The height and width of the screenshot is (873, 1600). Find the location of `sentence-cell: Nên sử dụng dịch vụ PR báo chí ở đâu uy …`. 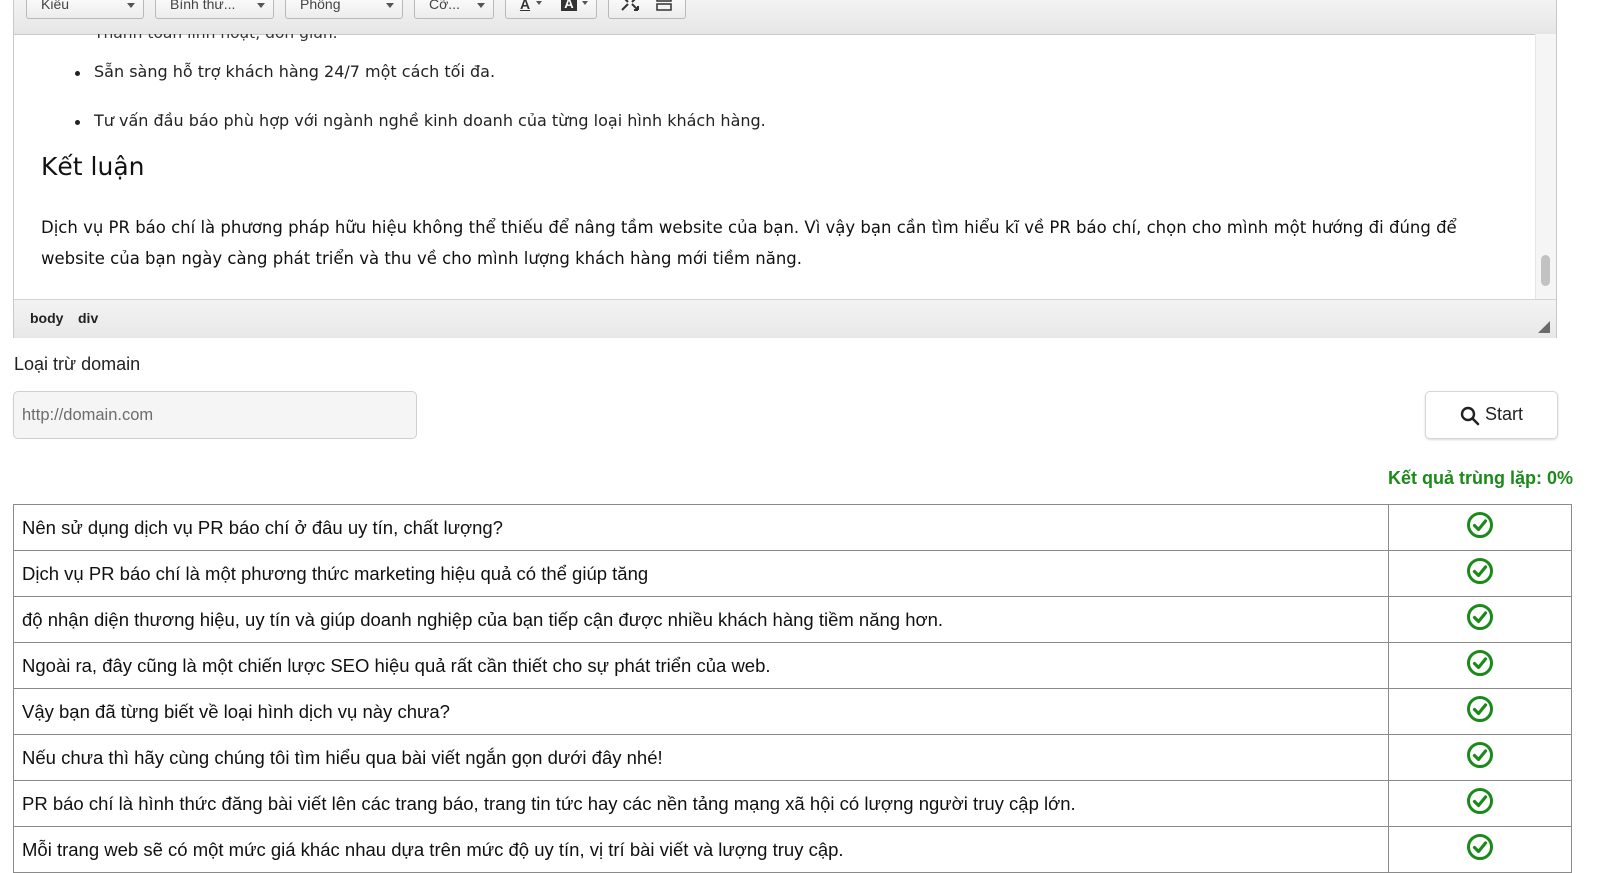

sentence-cell: Nên sử dụng dịch vụ PR báo chí ở đâu uy … is located at coordinates (701, 527).